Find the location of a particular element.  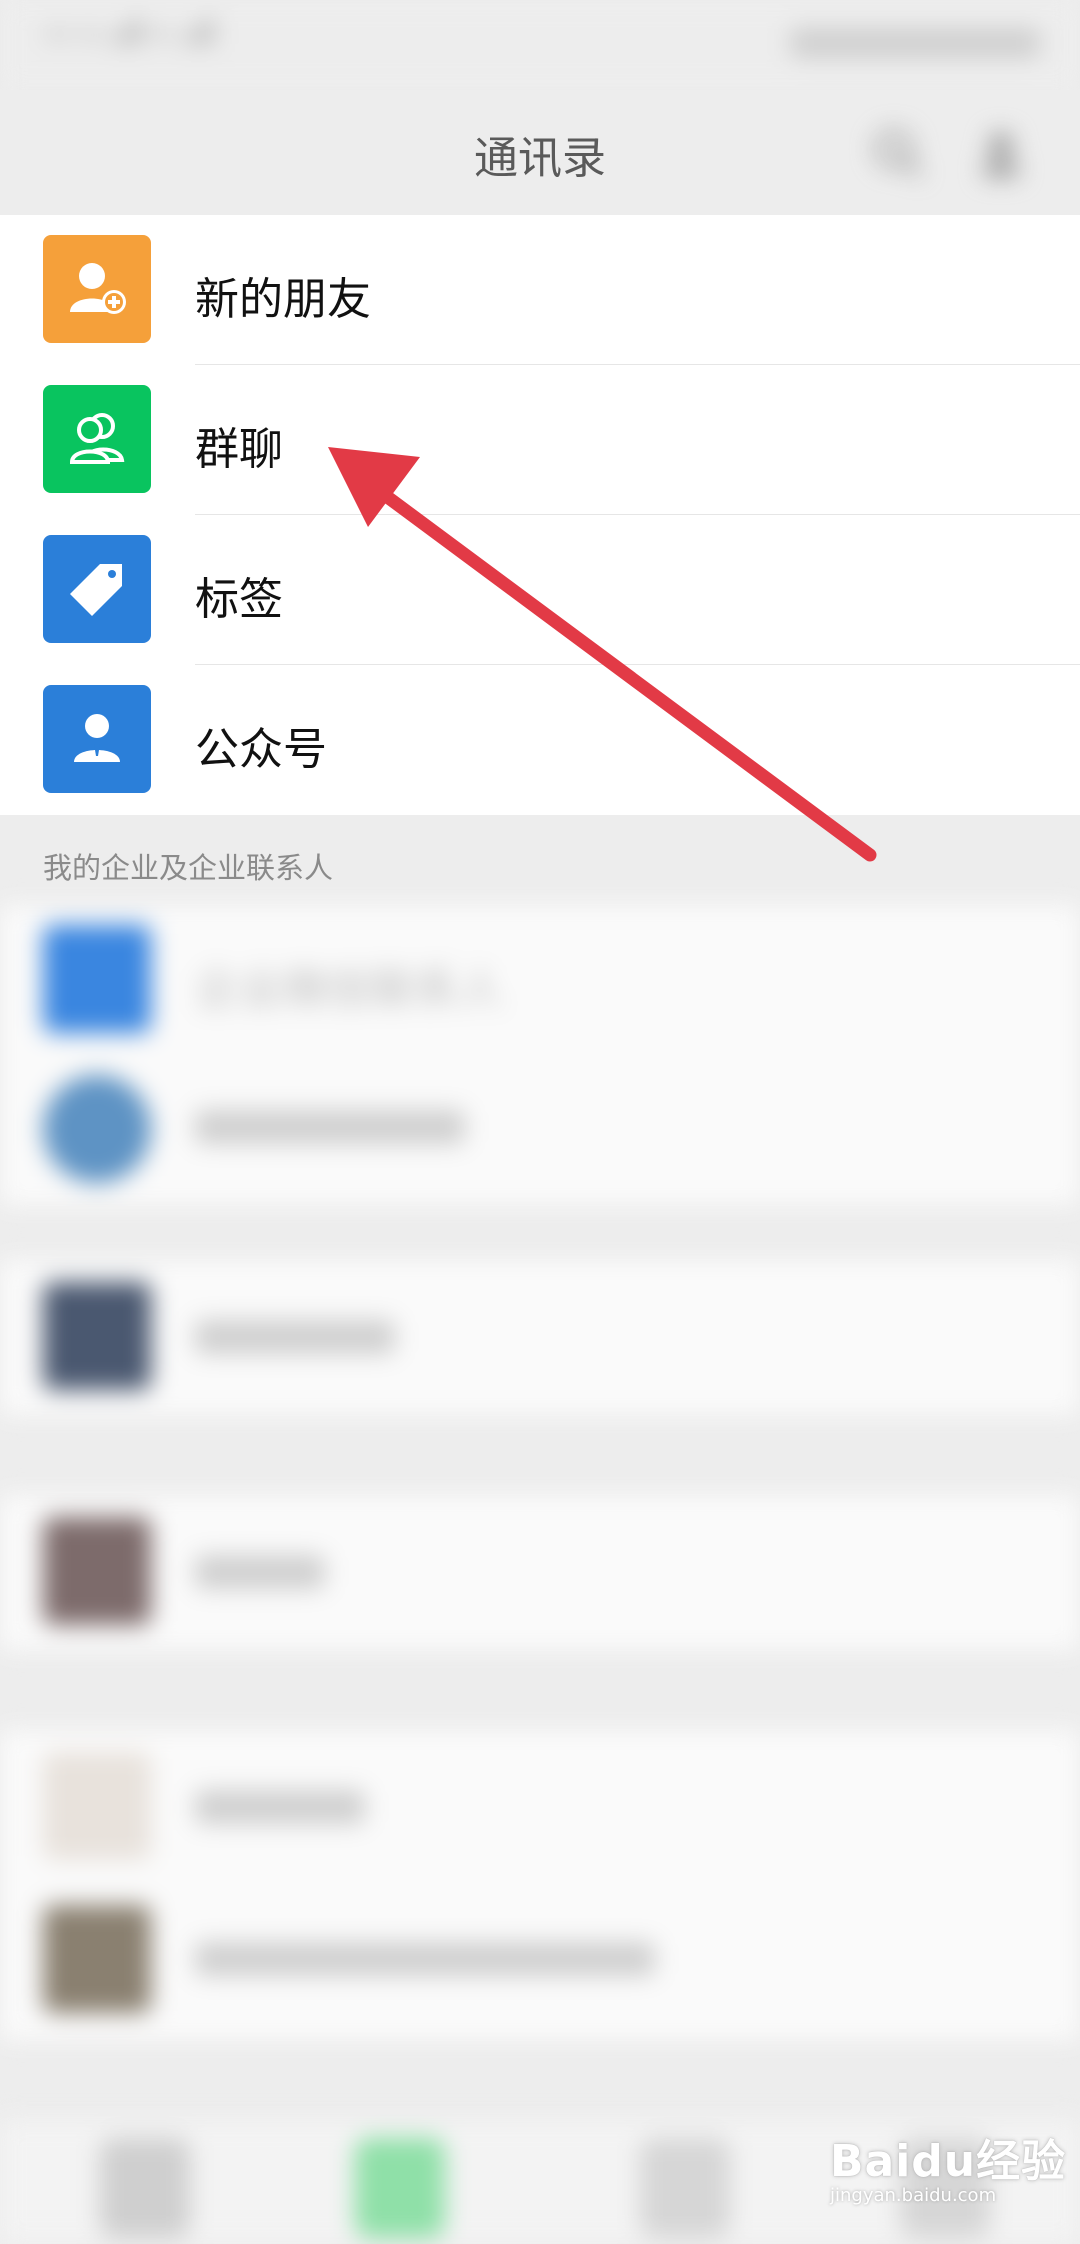

contact-group is located at coordinates (540, 1885).